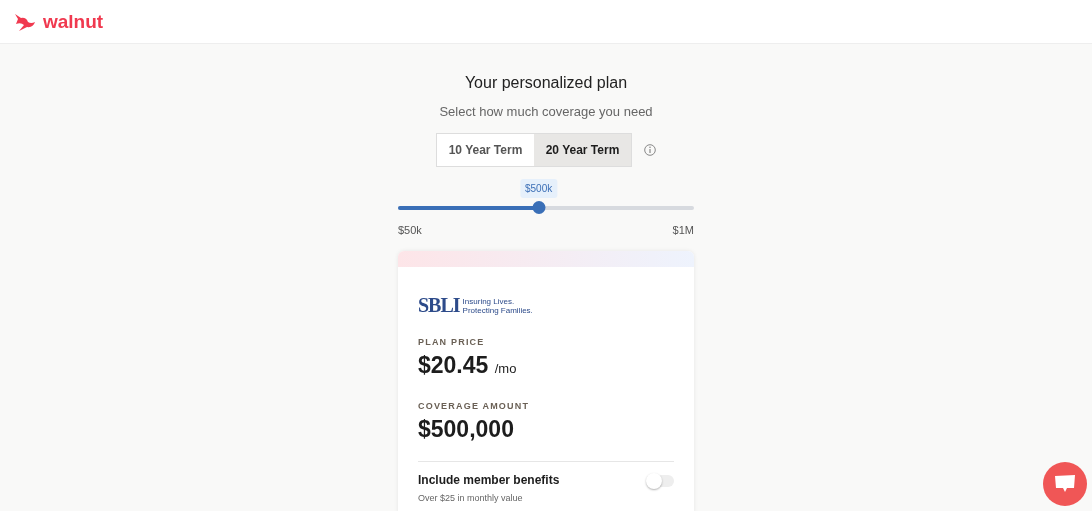 This screenshot has height=511, width=1092. What do you see at coordinates (471, 498) in the screenshot?
I see `benefits-subtitle: Over $25 in monthly value` at bounding box center [471, 498].